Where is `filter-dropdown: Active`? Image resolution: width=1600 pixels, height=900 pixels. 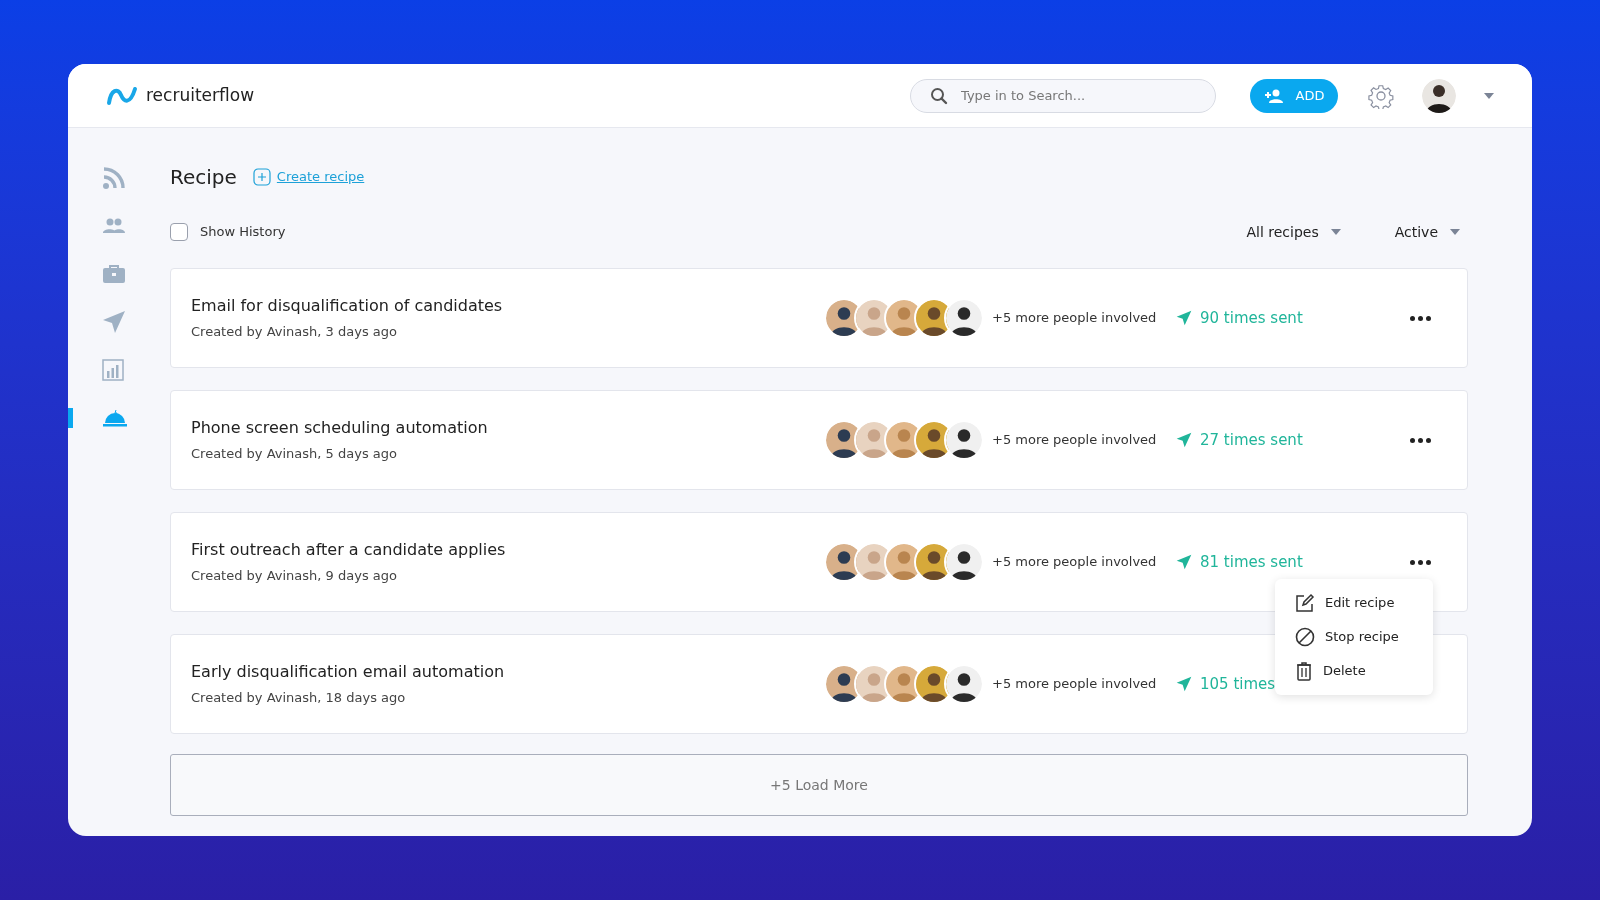 filter-dropdown: Active is located at coordinates (1427, 232).